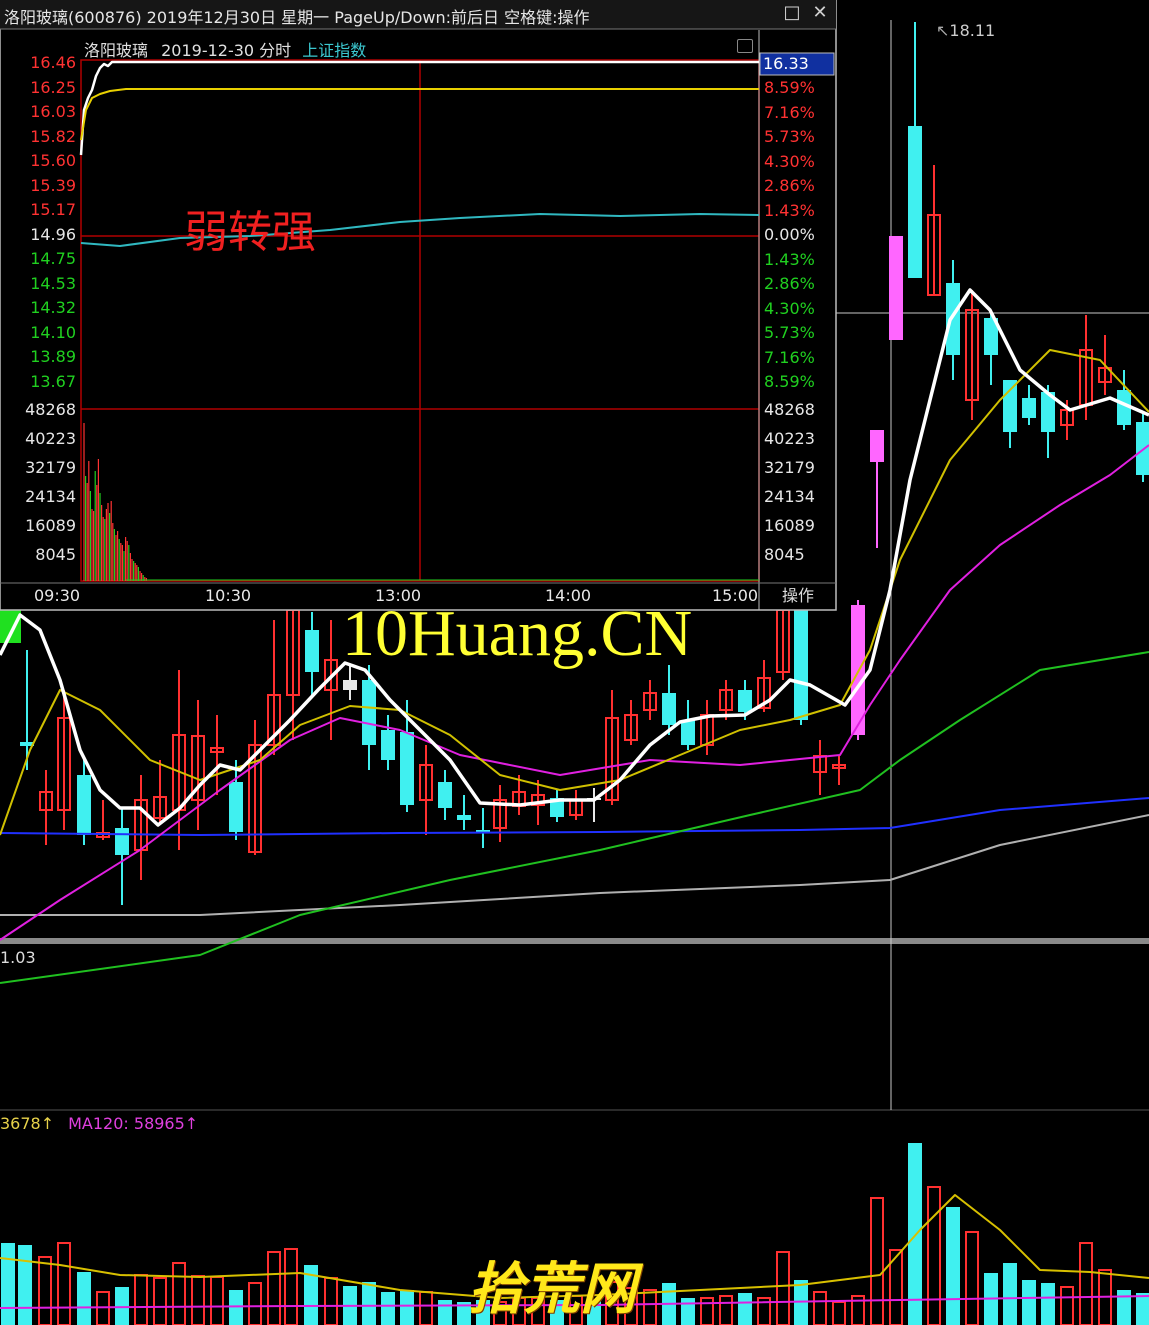  Describe the element at coordinates (517, 633) in the screenshot. I see `watermark-text: 10Huang.CN` at that location.